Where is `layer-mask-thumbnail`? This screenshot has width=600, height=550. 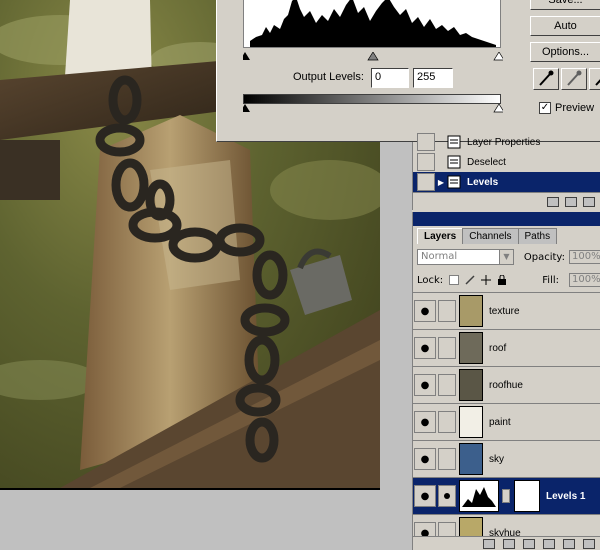
layer-mask-thumbnail is located at coordinates (527, 496).